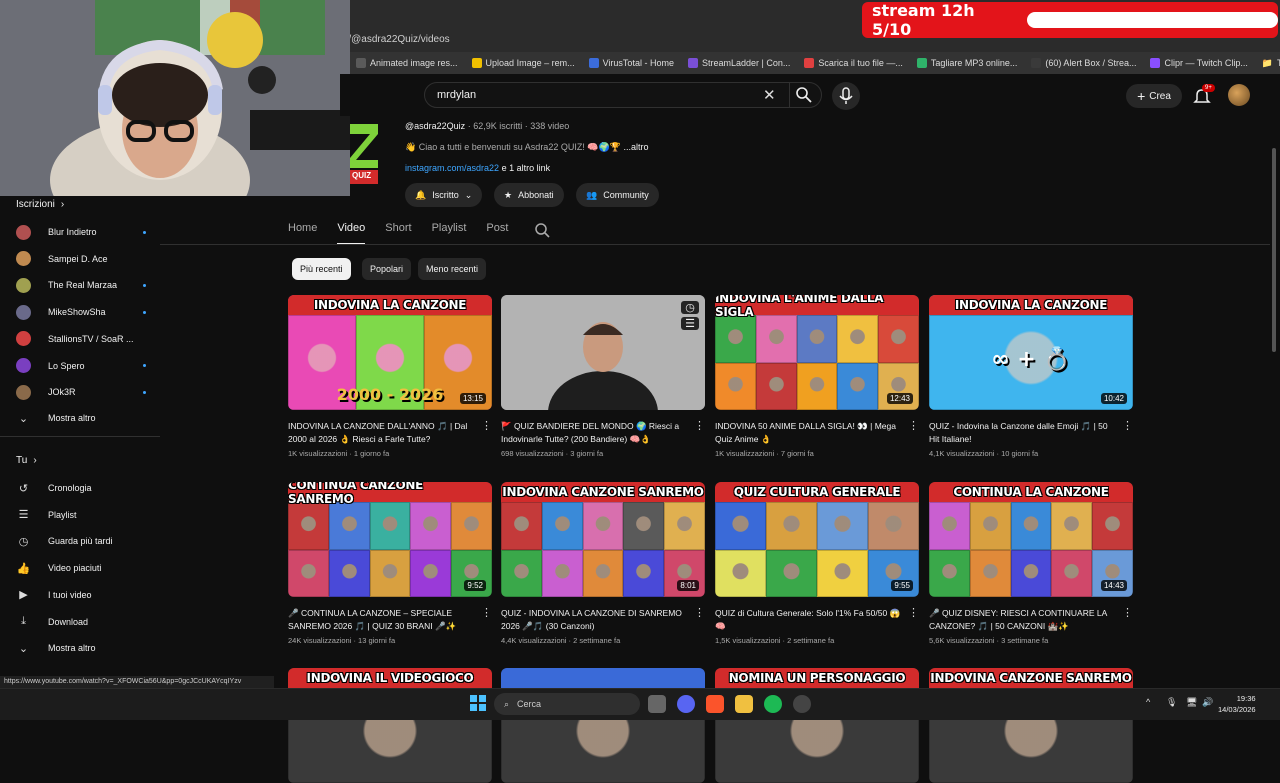 Image resolution: width=1280 pixels, height=783 pixels. Describe the element at coordinates (478, 705) in the screenshot. I see `windows-start-icon` at that location.